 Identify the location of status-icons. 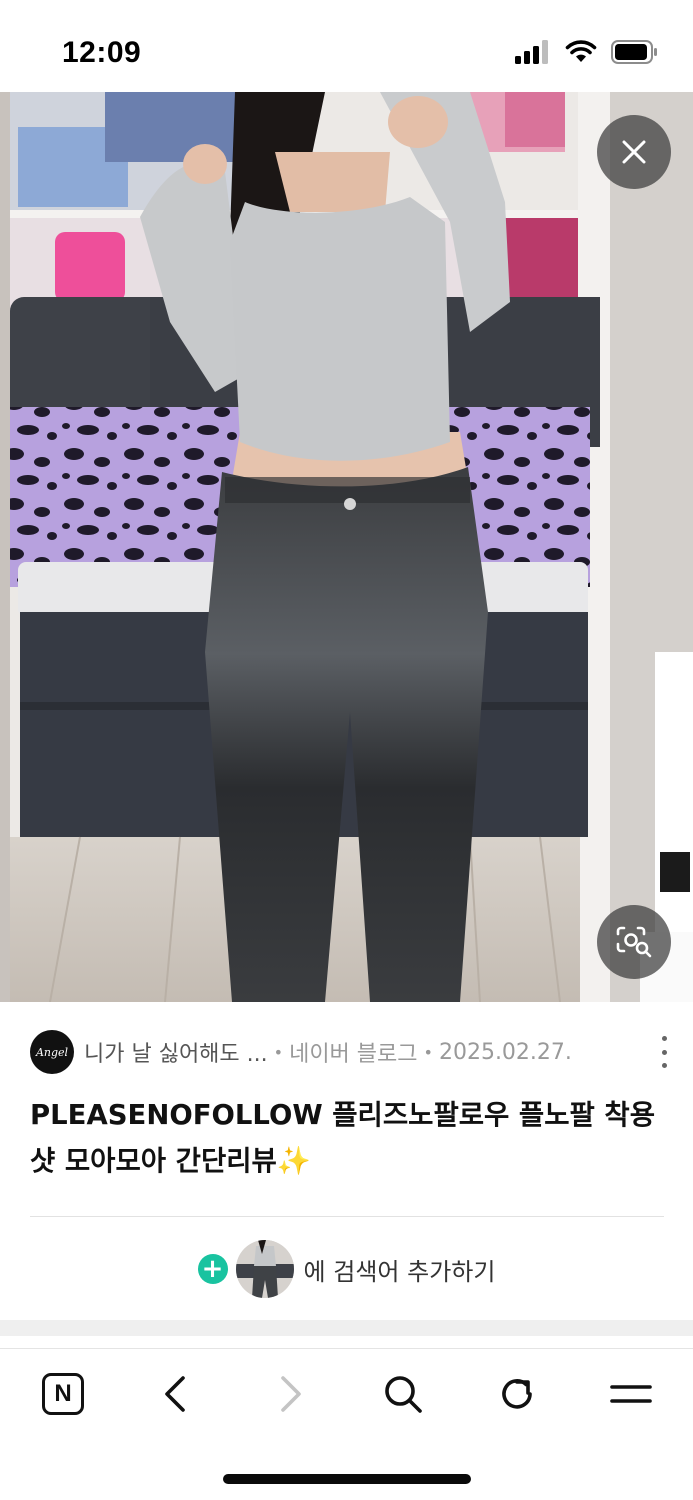
(587, 52).